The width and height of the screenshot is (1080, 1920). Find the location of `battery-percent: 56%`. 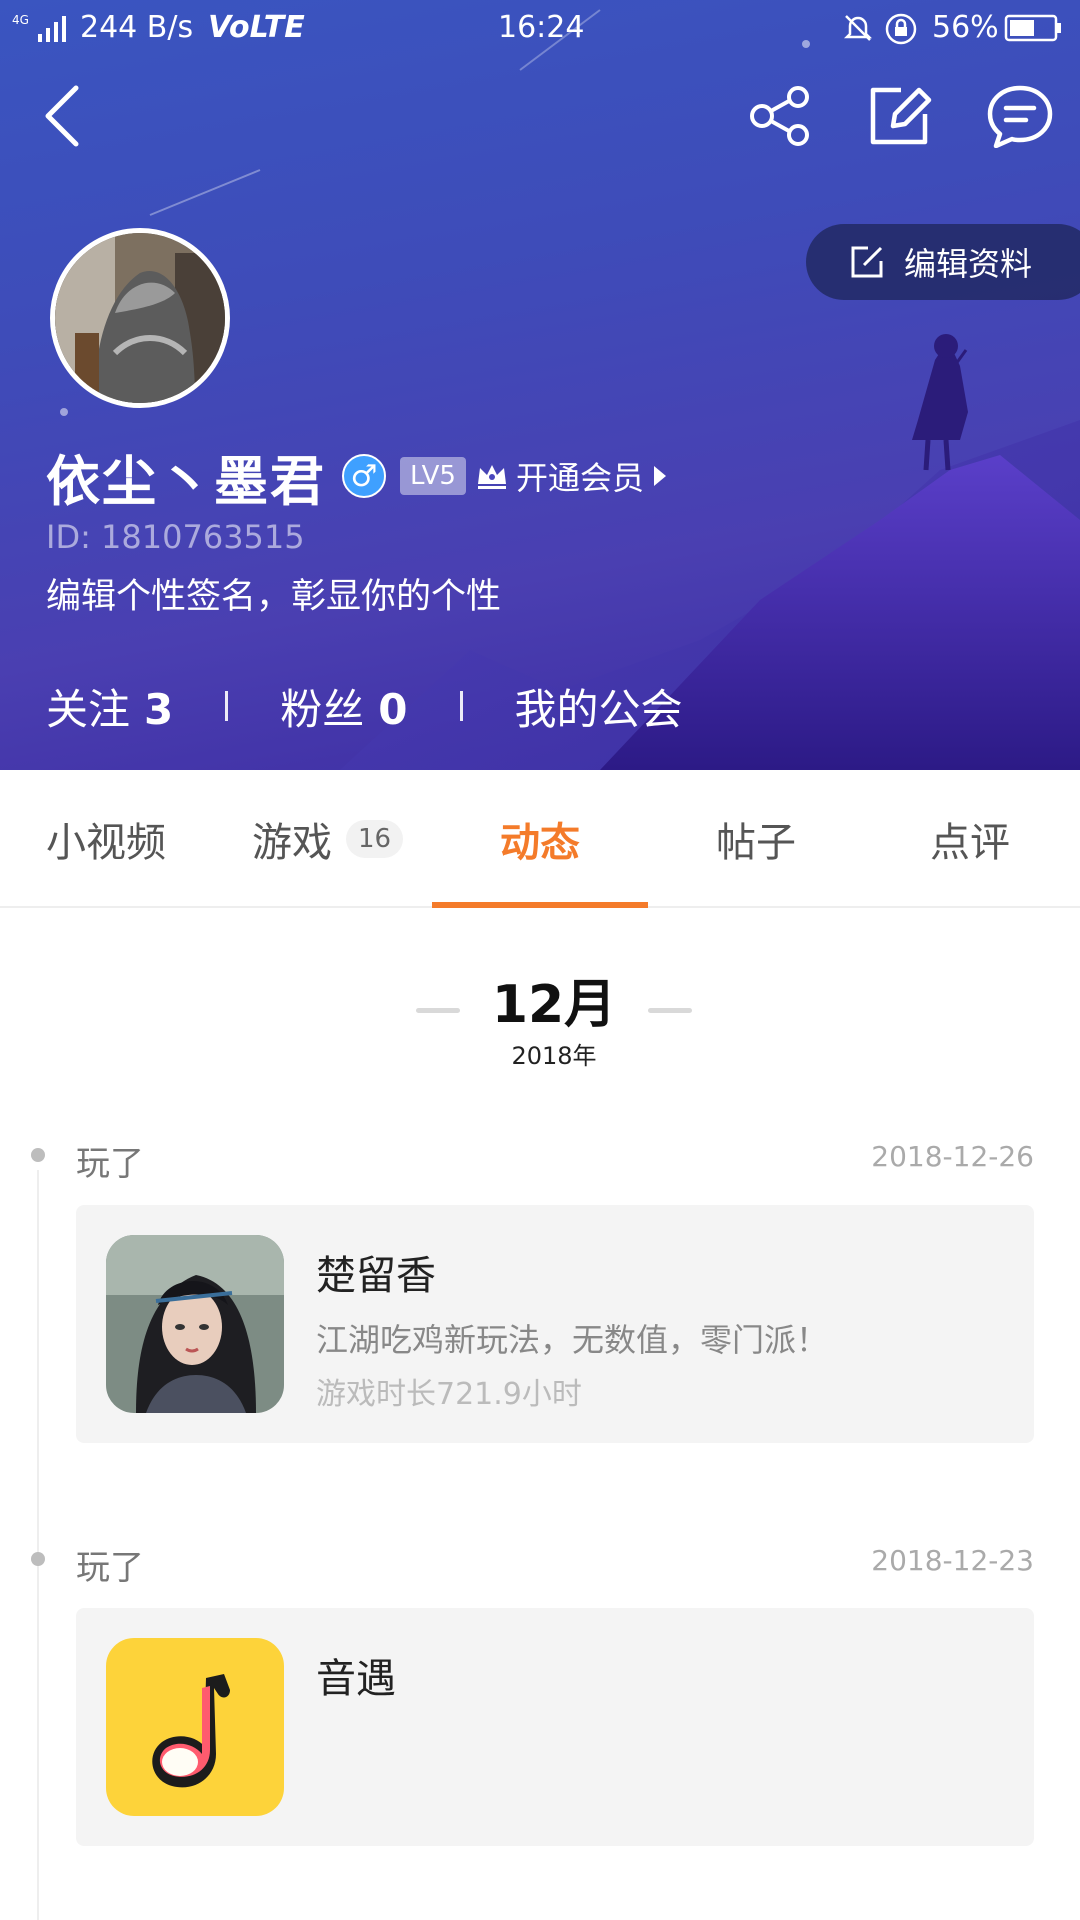

battery-percent: 56% is located at coordinates (965, 27).